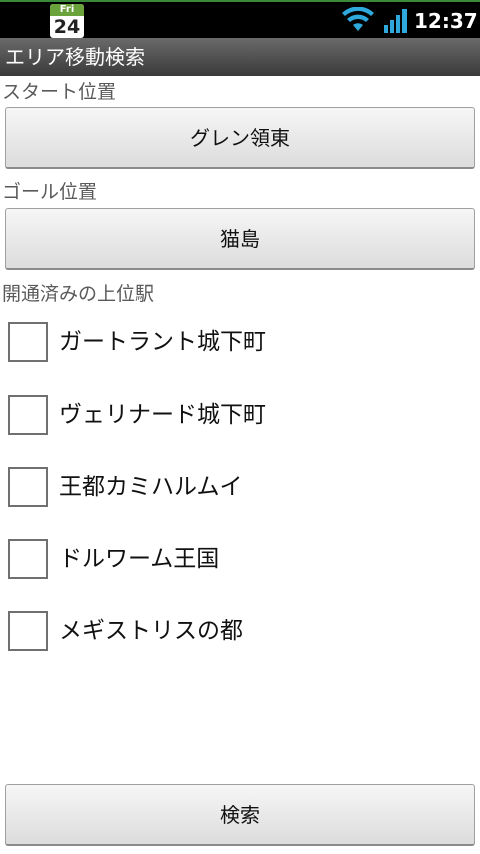 The height and width of the screenshot is (854, 480). I want to click on page-title: エリア移動検索, so click(75, 57).